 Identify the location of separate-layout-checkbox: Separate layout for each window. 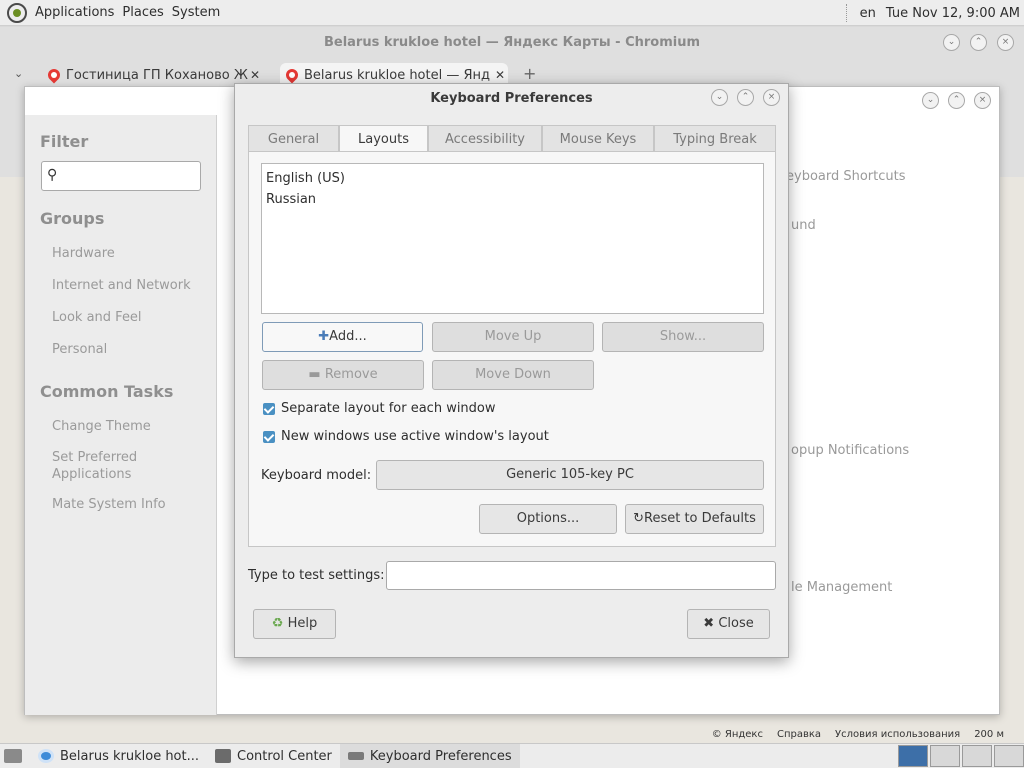
(379, 408).